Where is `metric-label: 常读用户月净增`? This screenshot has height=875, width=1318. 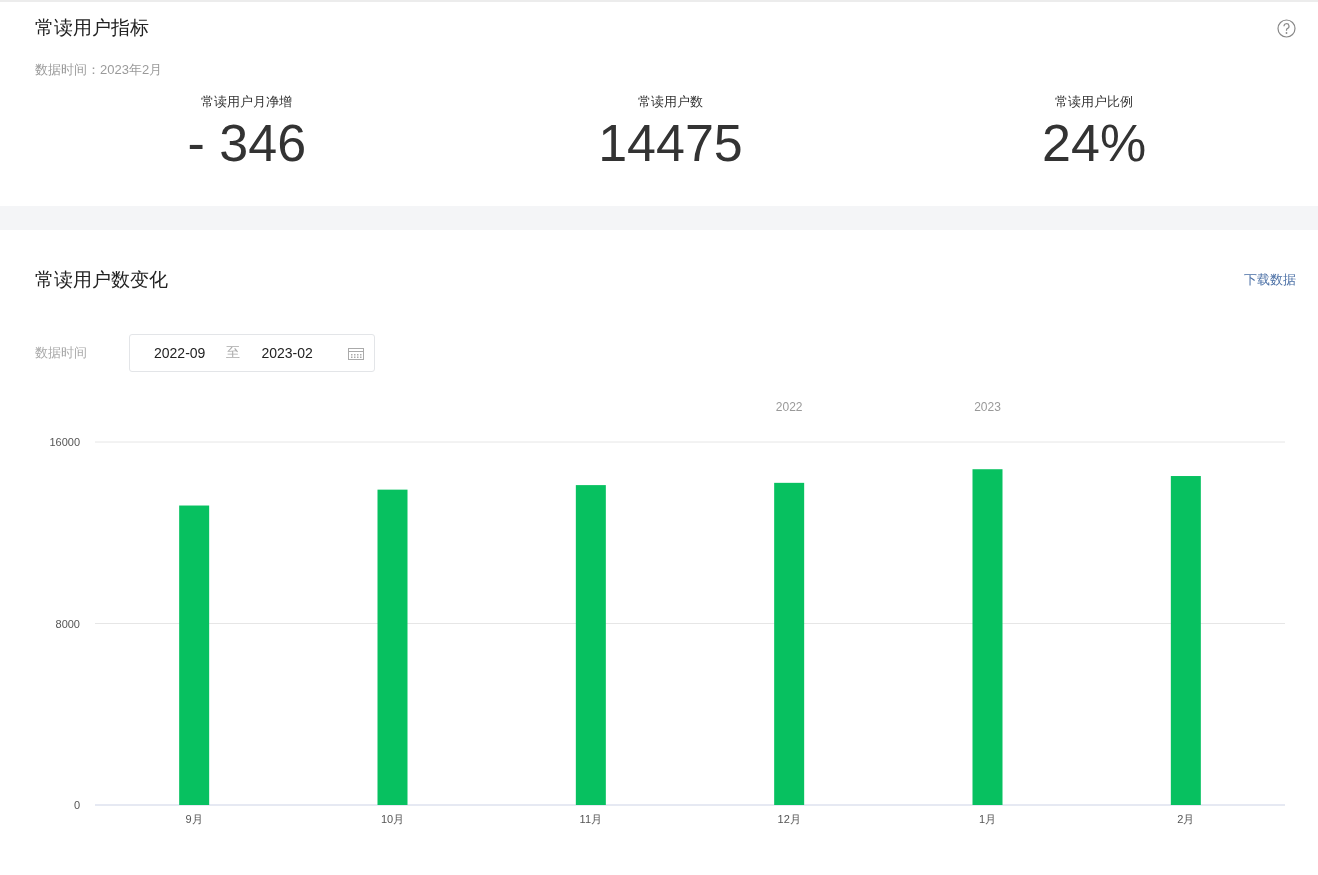
metric-label: 常读用户月净增 is located at coordinates (247, 102).